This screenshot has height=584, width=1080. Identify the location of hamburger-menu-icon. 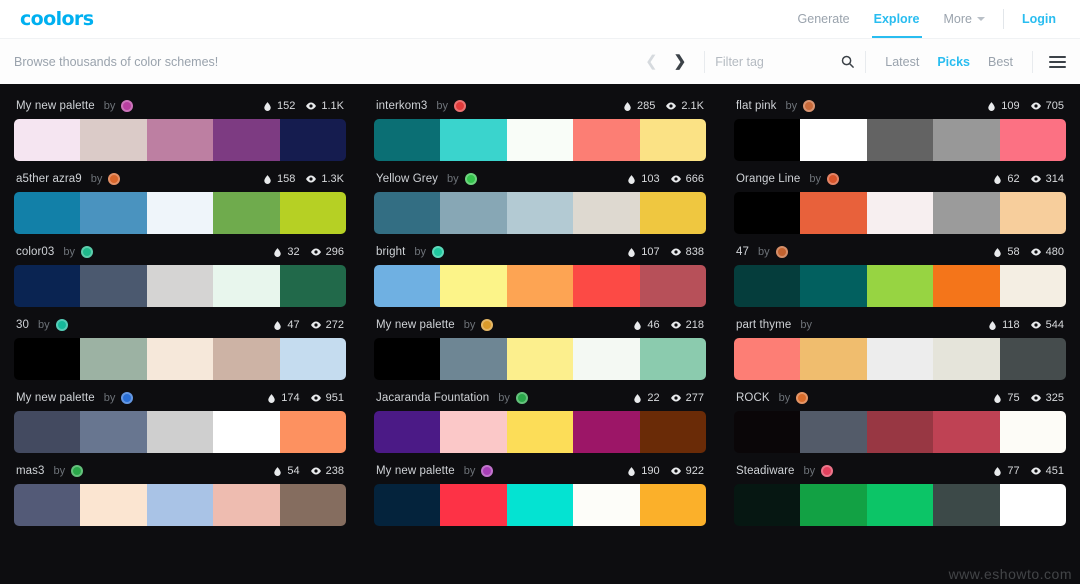
(1057, 61).